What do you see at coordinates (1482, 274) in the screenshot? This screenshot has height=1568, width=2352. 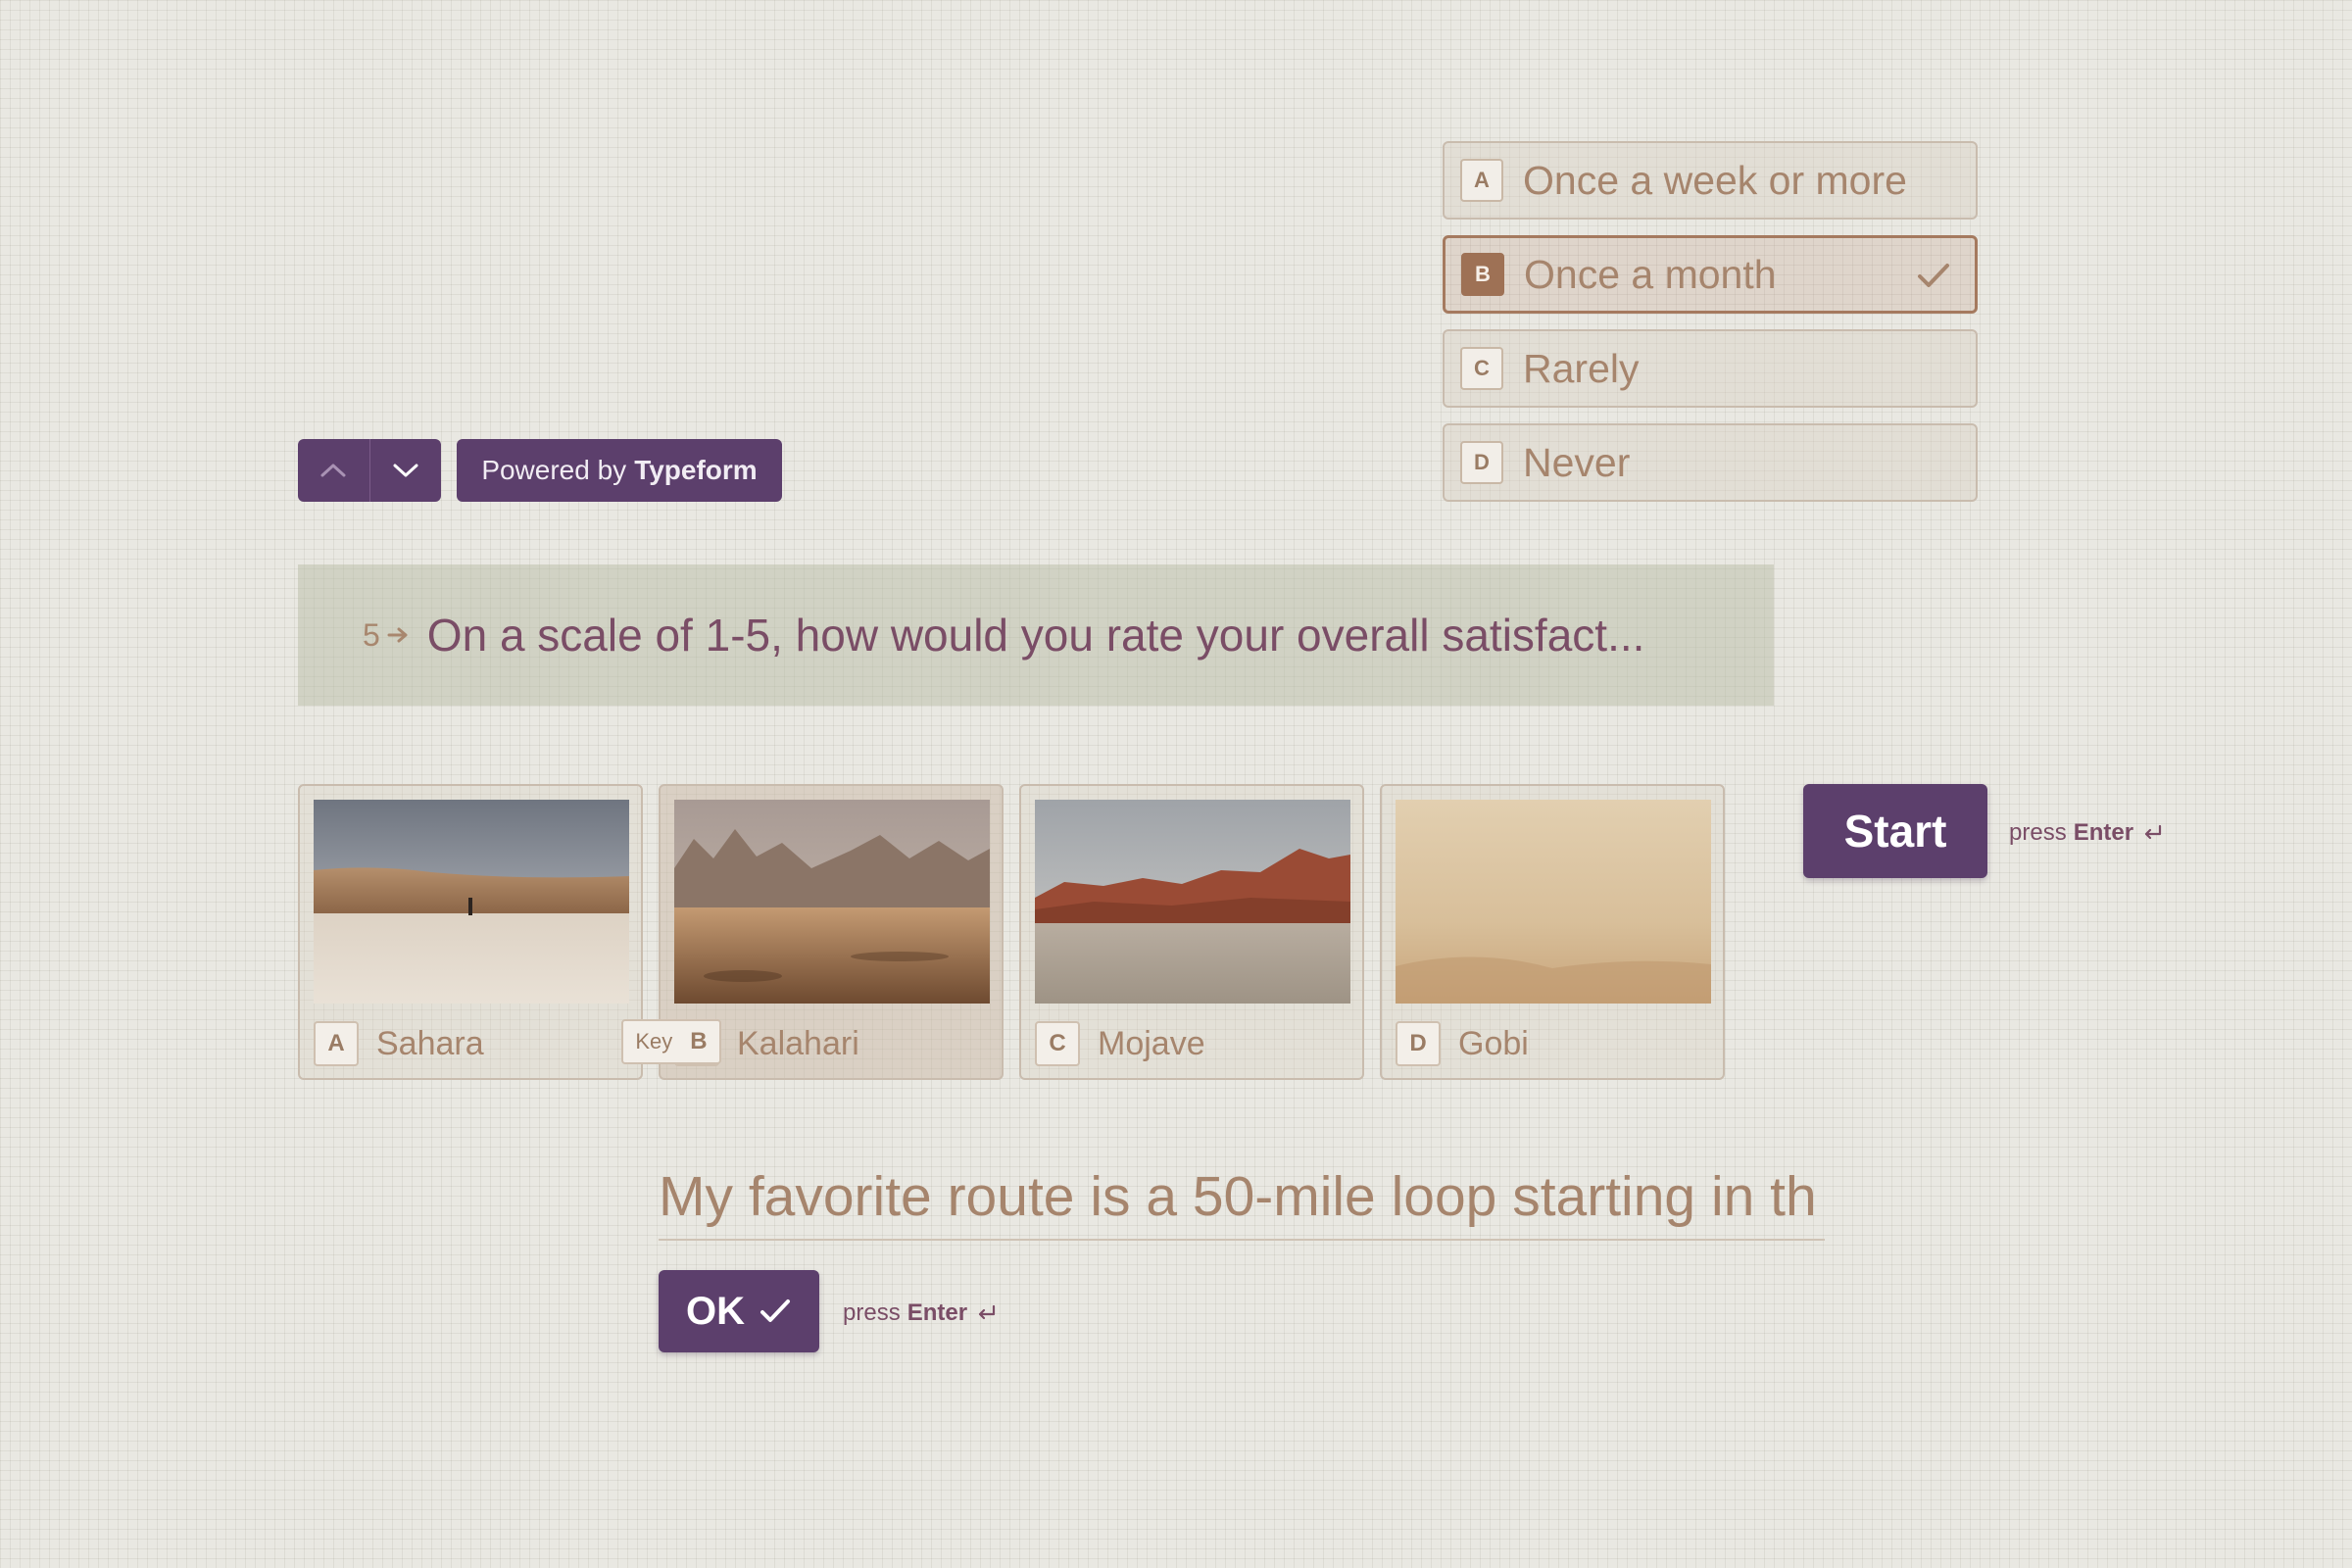 I see `choice-key-b: B` at bounding box center [1482, 274].